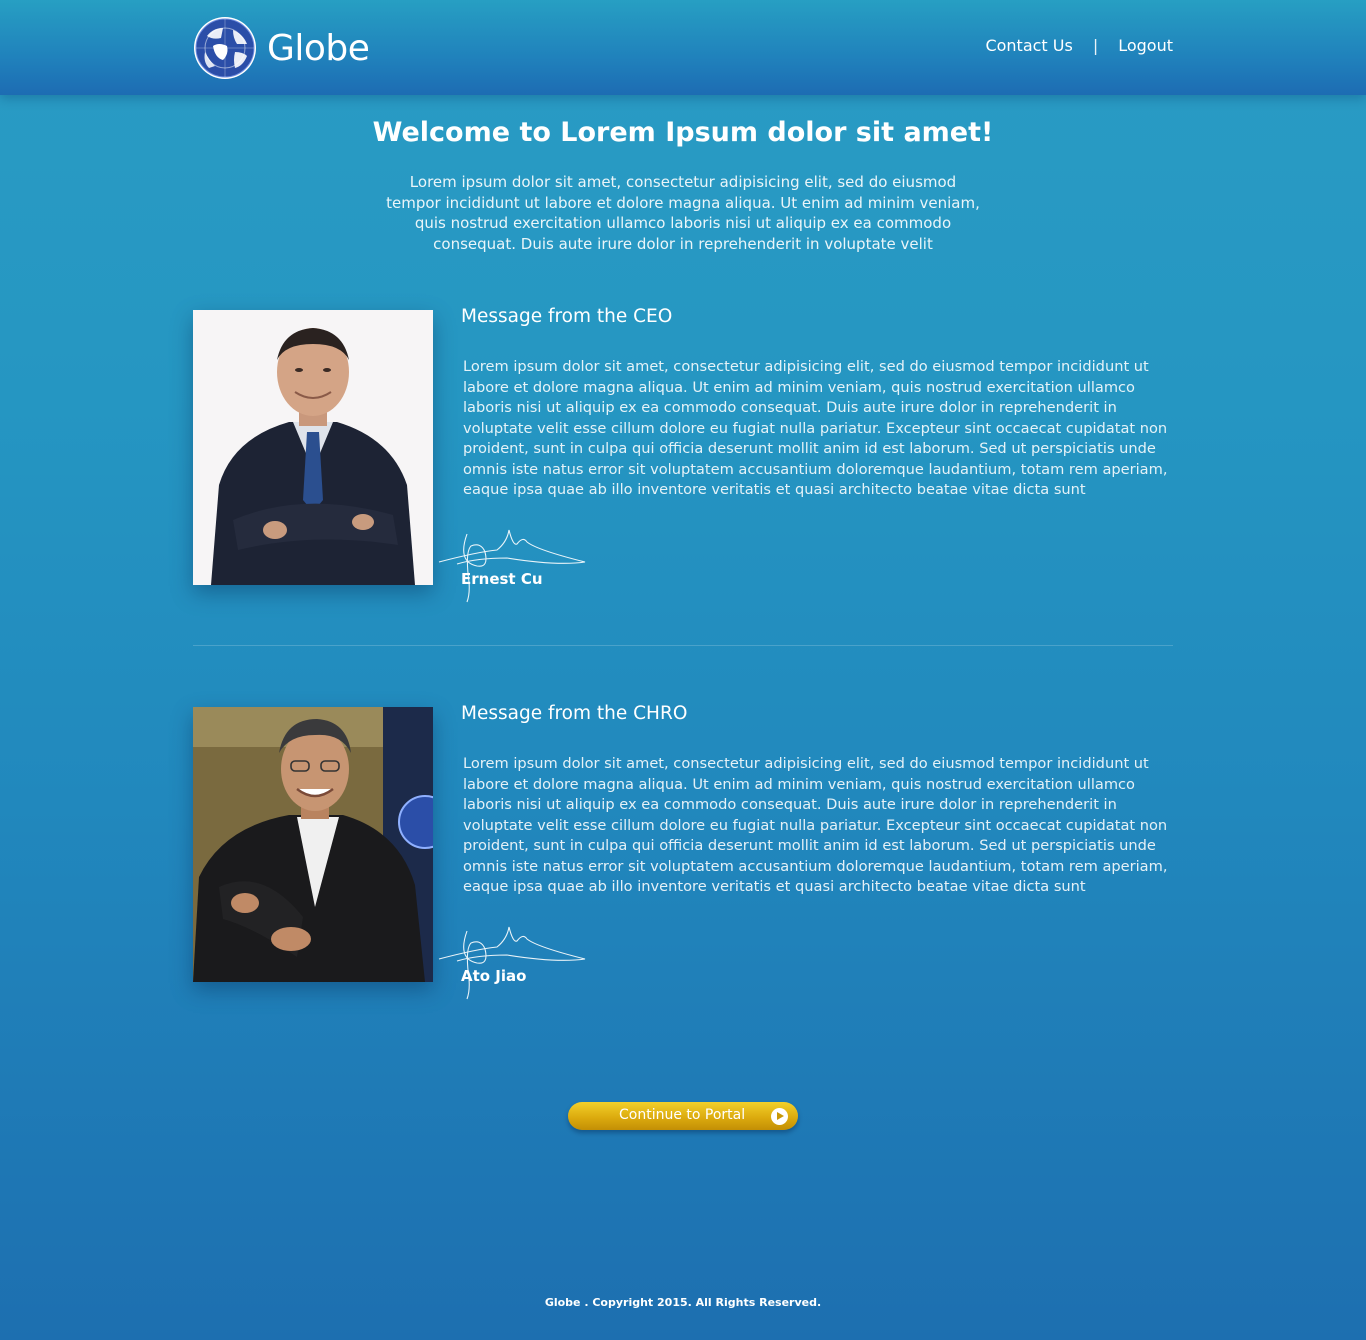  What do you see at coordinates (512, 566) in the screenshot?
I see `ceo-signature-icon` at bounding box center [512, 566].